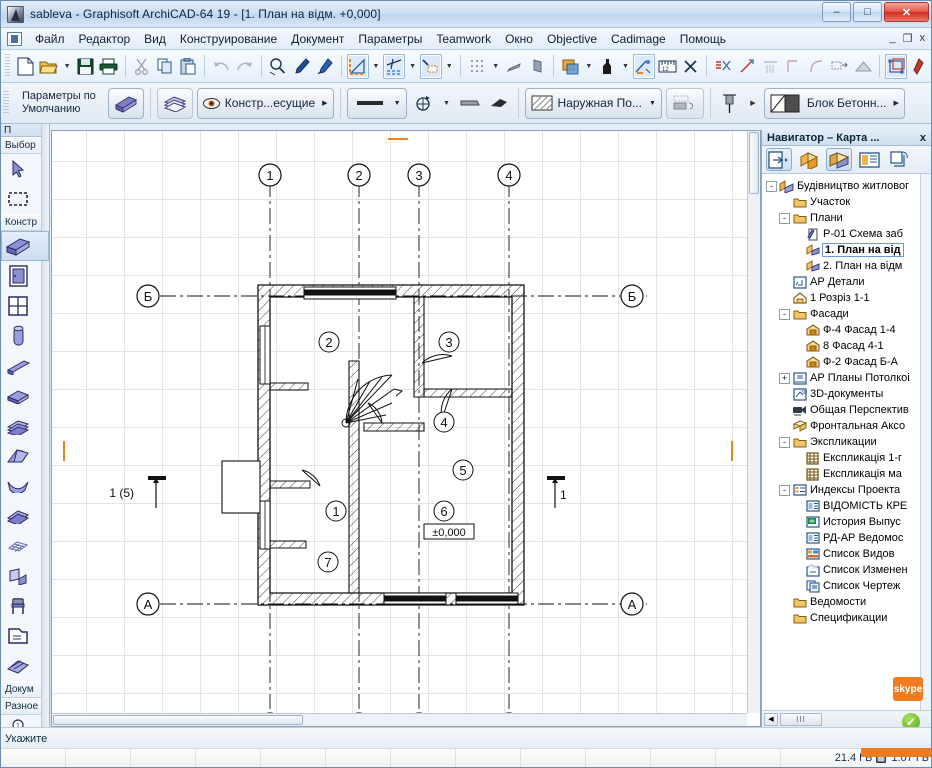 This screenshot has height=768, width=932. What do you see at coordinates (784, 378) in the screenshot?
I see `tree-expander-icon: +` at bounding box center [784, 378].